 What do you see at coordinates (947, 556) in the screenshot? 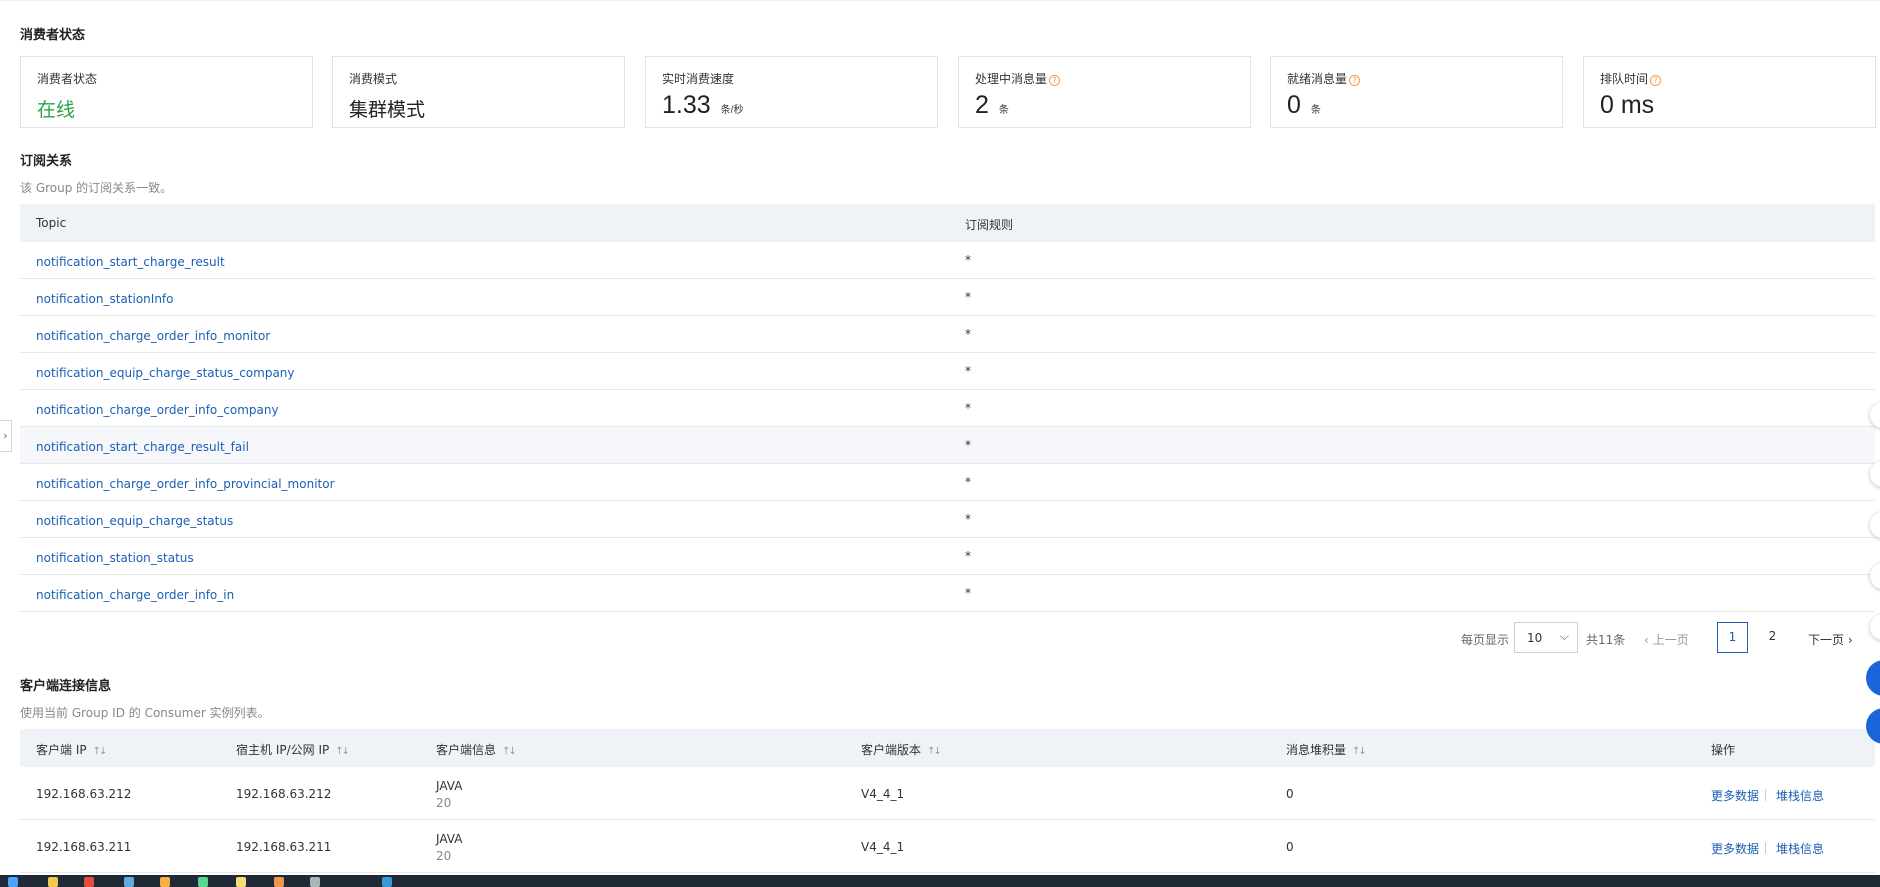
I see `table-row: notification_station_status *` at bounding box center [947, 556].